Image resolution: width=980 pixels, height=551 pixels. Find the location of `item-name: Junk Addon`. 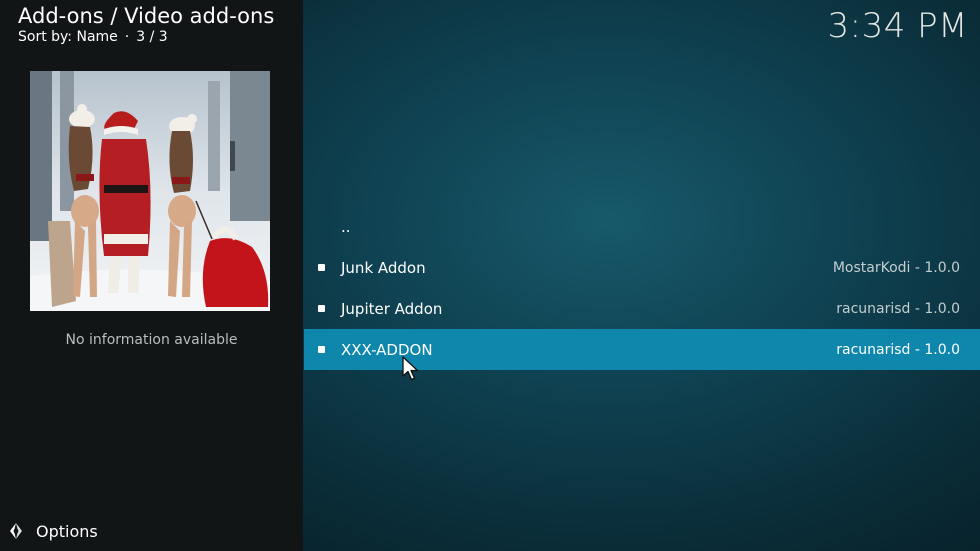

item-name: Junk Addon is located at coordinates (383, 267).